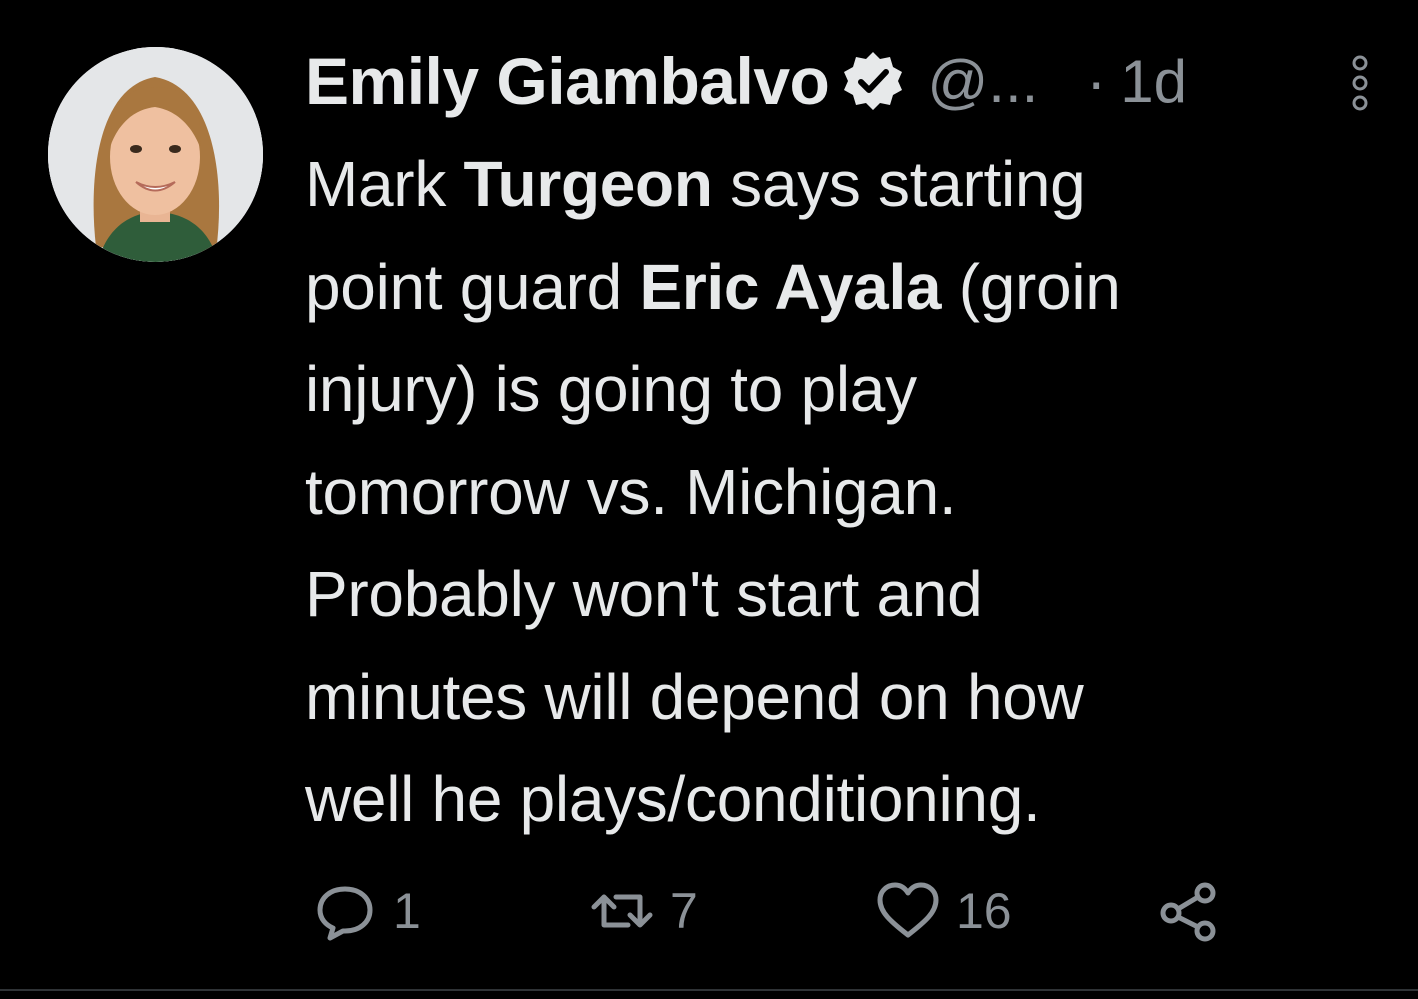 The height and width of the screenshot is (999, 1418). I want to click on reply-bubble-icon, so click(345, 913).